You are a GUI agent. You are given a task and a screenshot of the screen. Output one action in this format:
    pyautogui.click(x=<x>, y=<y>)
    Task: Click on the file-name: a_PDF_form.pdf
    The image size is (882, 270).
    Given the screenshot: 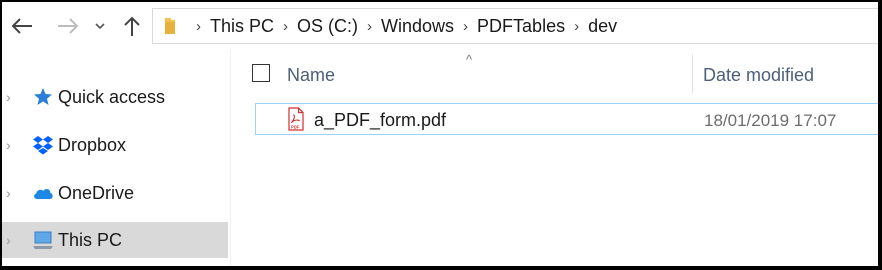 What is the action you would take?
    pyautogui.click(x=380, y=120)
    